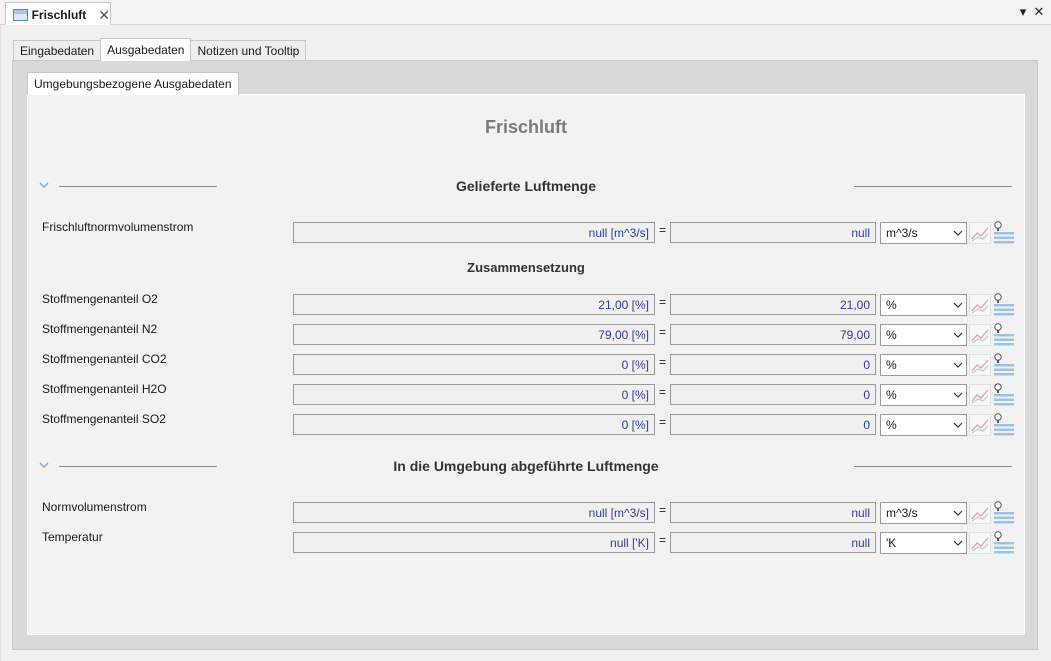 This screenshot has width=1051, height=661. What do you see at coordinates (1031, 12) in the screenshot?
I see `strip-controls: ▾ ✕` at bounding box center [1031, 12].